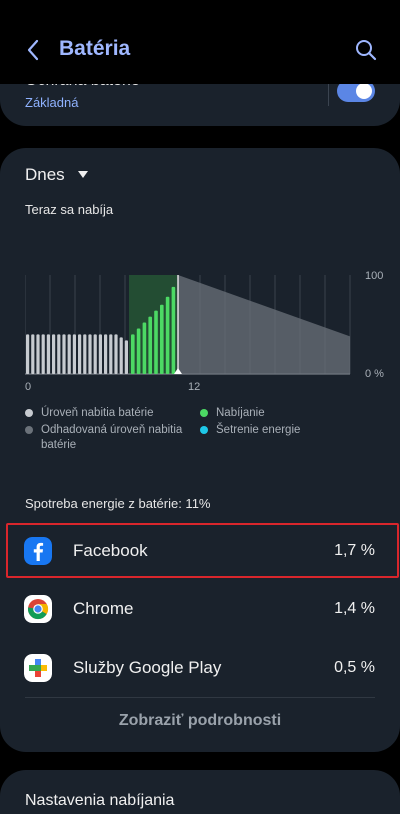 This screenshot has width=400, height=814. Describe the element at coordinates (153, 324) in the screenshot. I see `charging-period-band` at that location.